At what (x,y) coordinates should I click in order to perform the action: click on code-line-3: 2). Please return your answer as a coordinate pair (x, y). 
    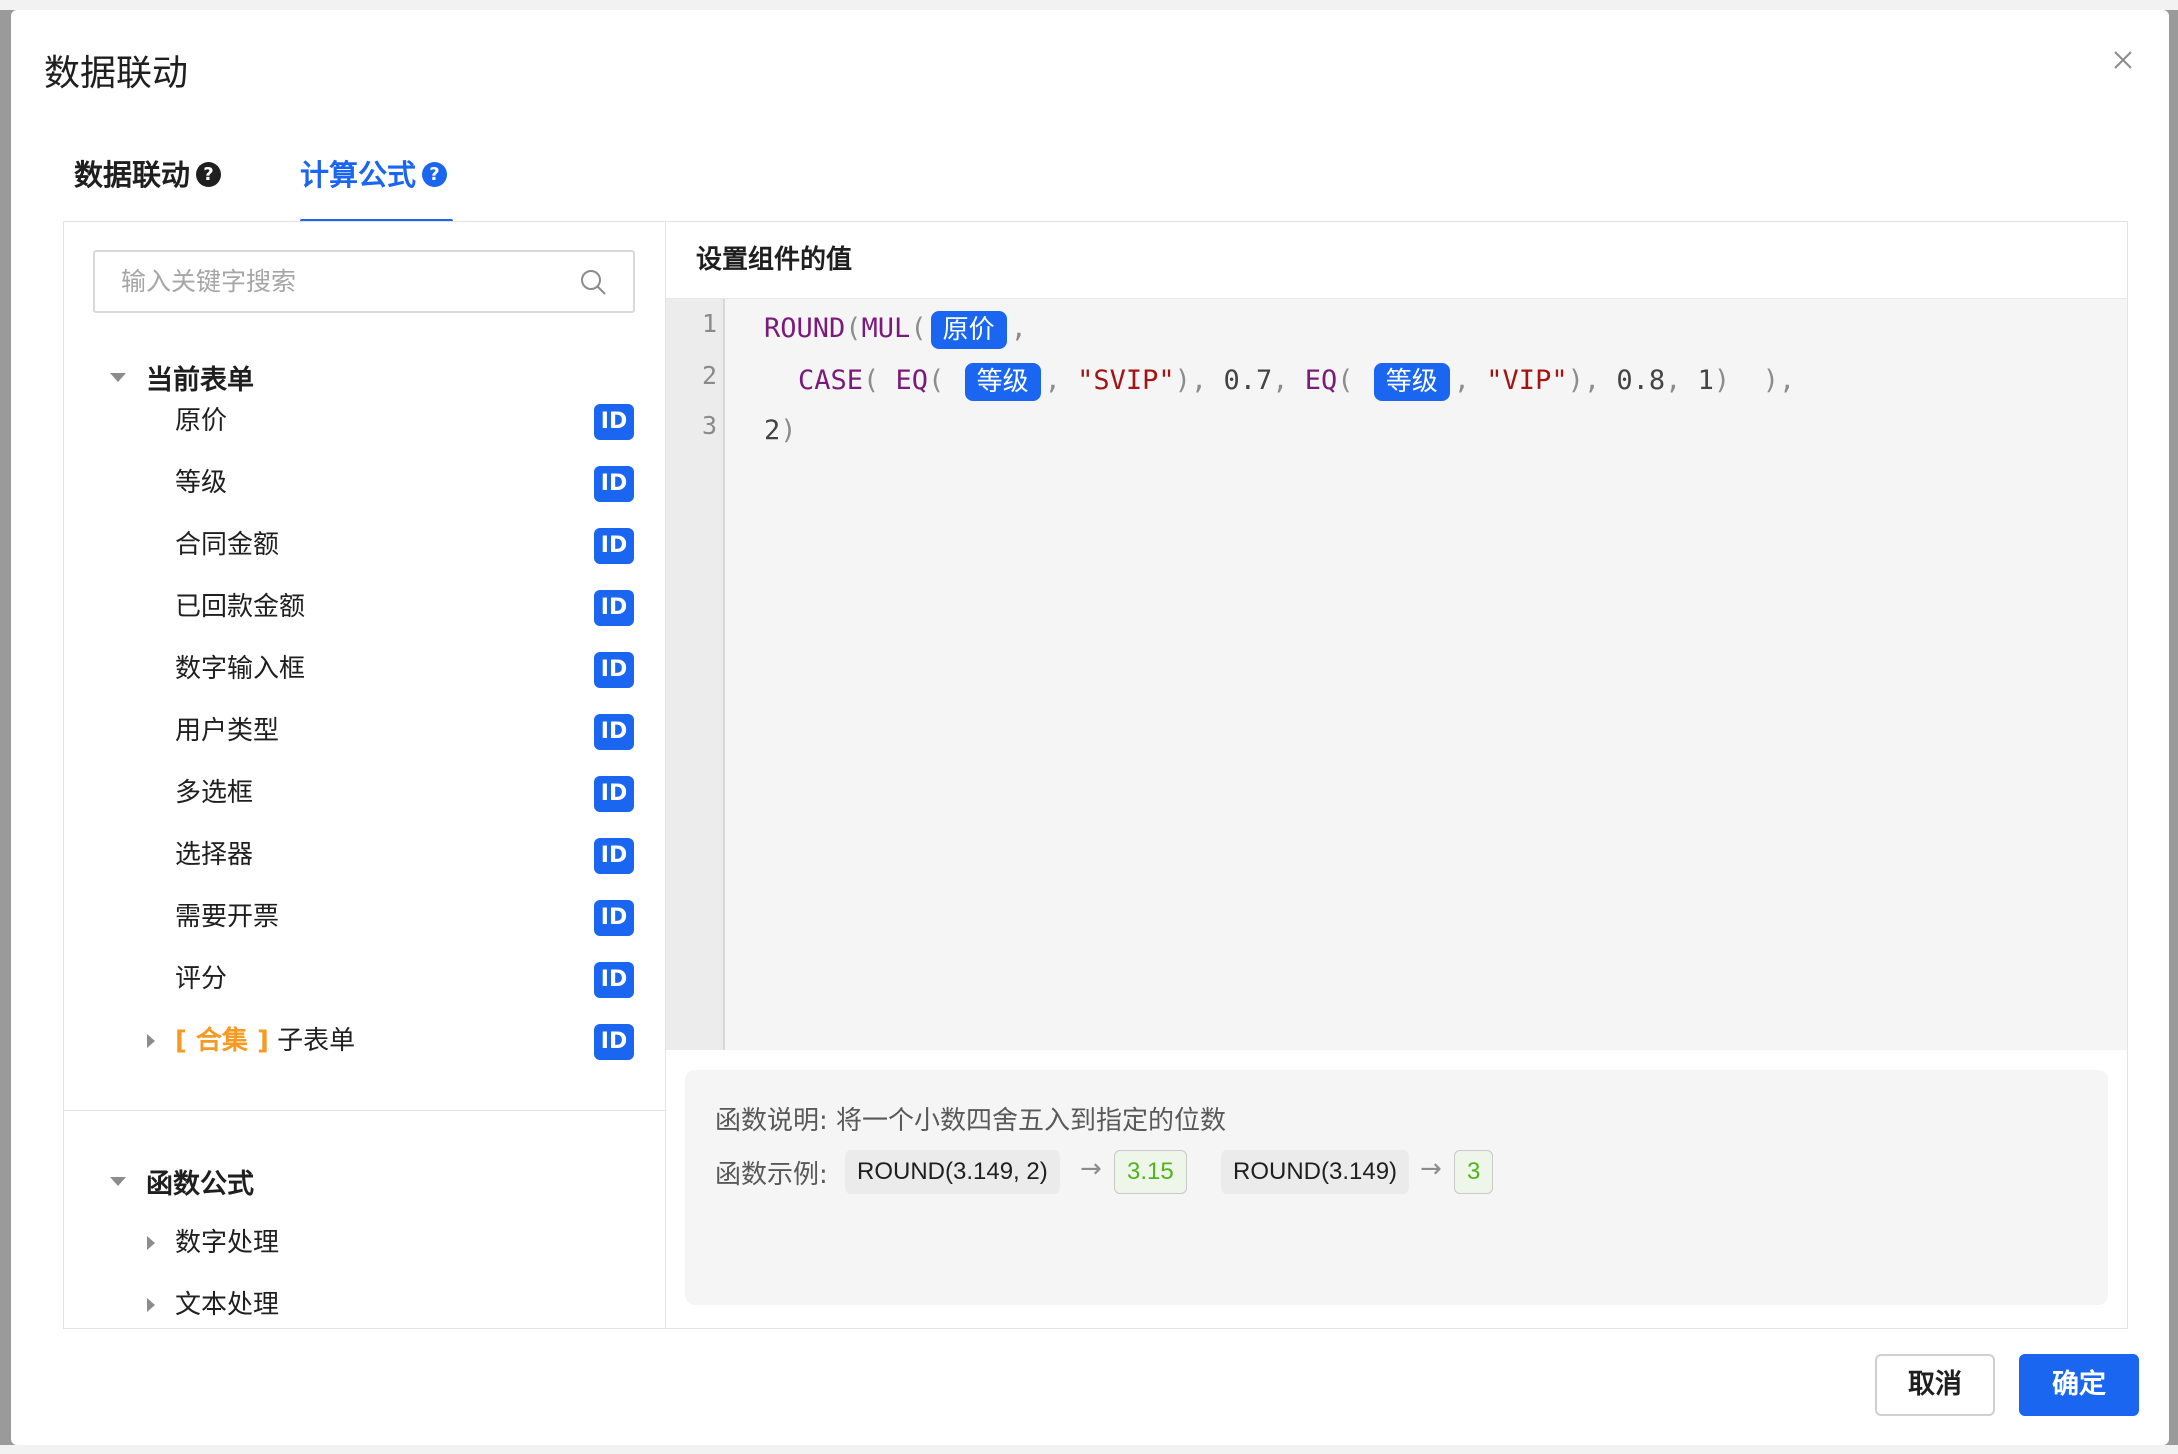
    Looking at the image, I should click on (780, 431).